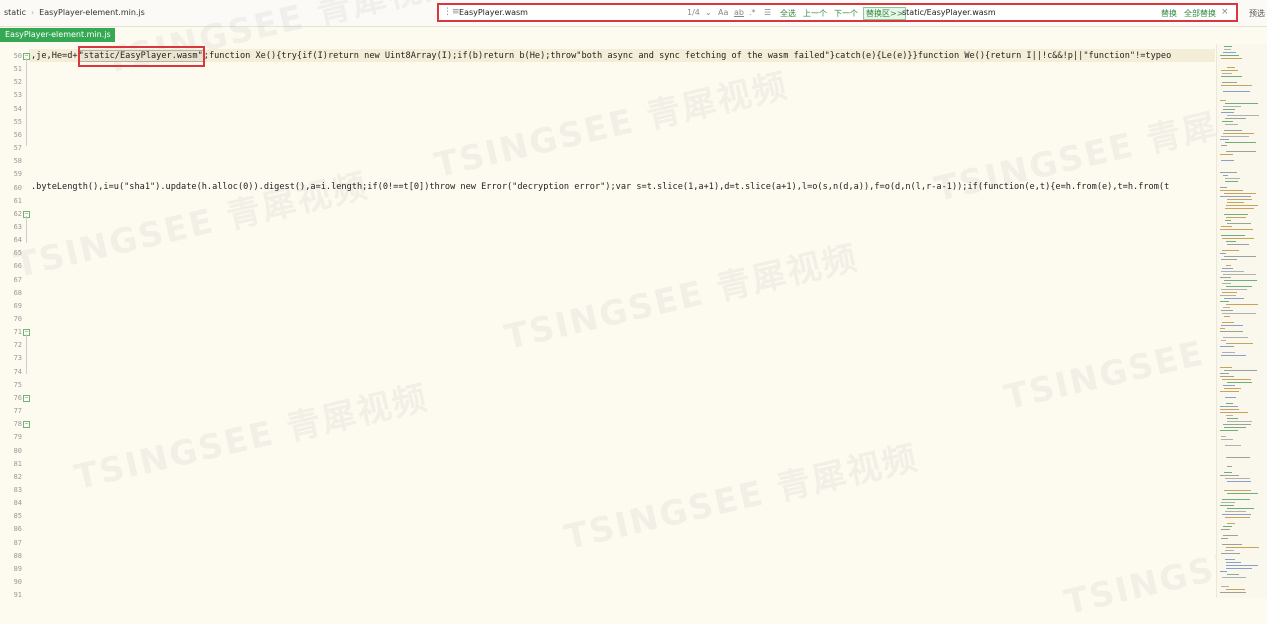 The width and height of the screenshot is (1267, 624). What do you see at coordinates (17, 595) in the screenshot?
I see `line-number: 91` at bounding box center [17, 595].